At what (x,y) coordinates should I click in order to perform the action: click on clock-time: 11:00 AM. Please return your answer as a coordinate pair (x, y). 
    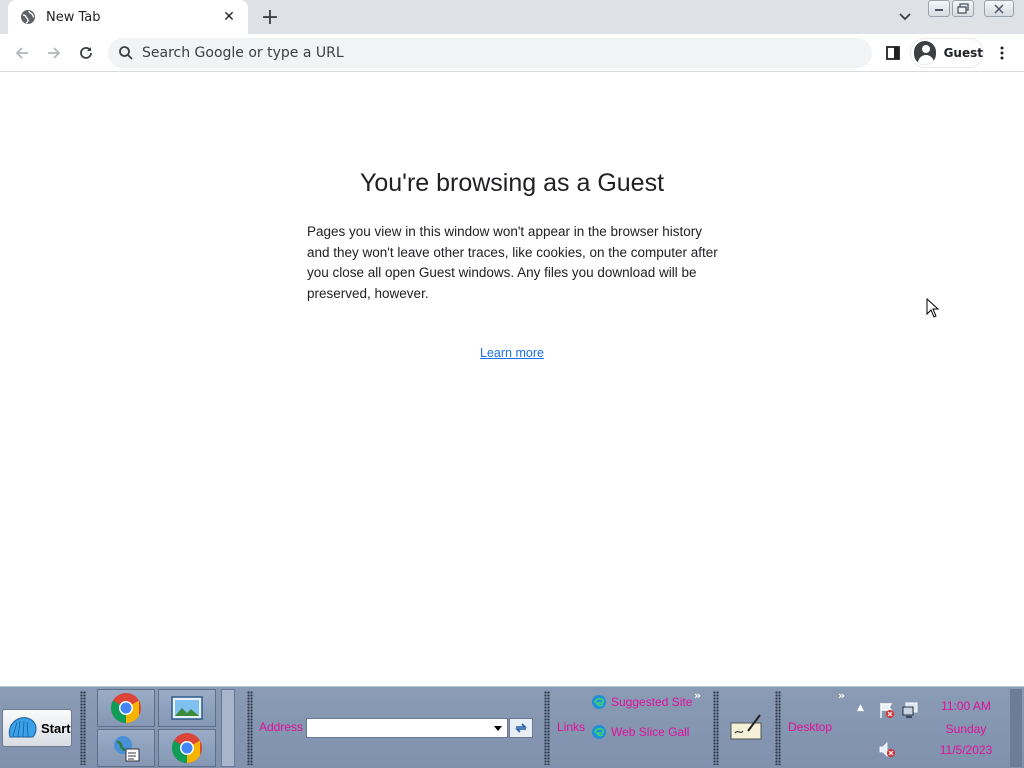
    Looking at the image, I should click on (966, 706).